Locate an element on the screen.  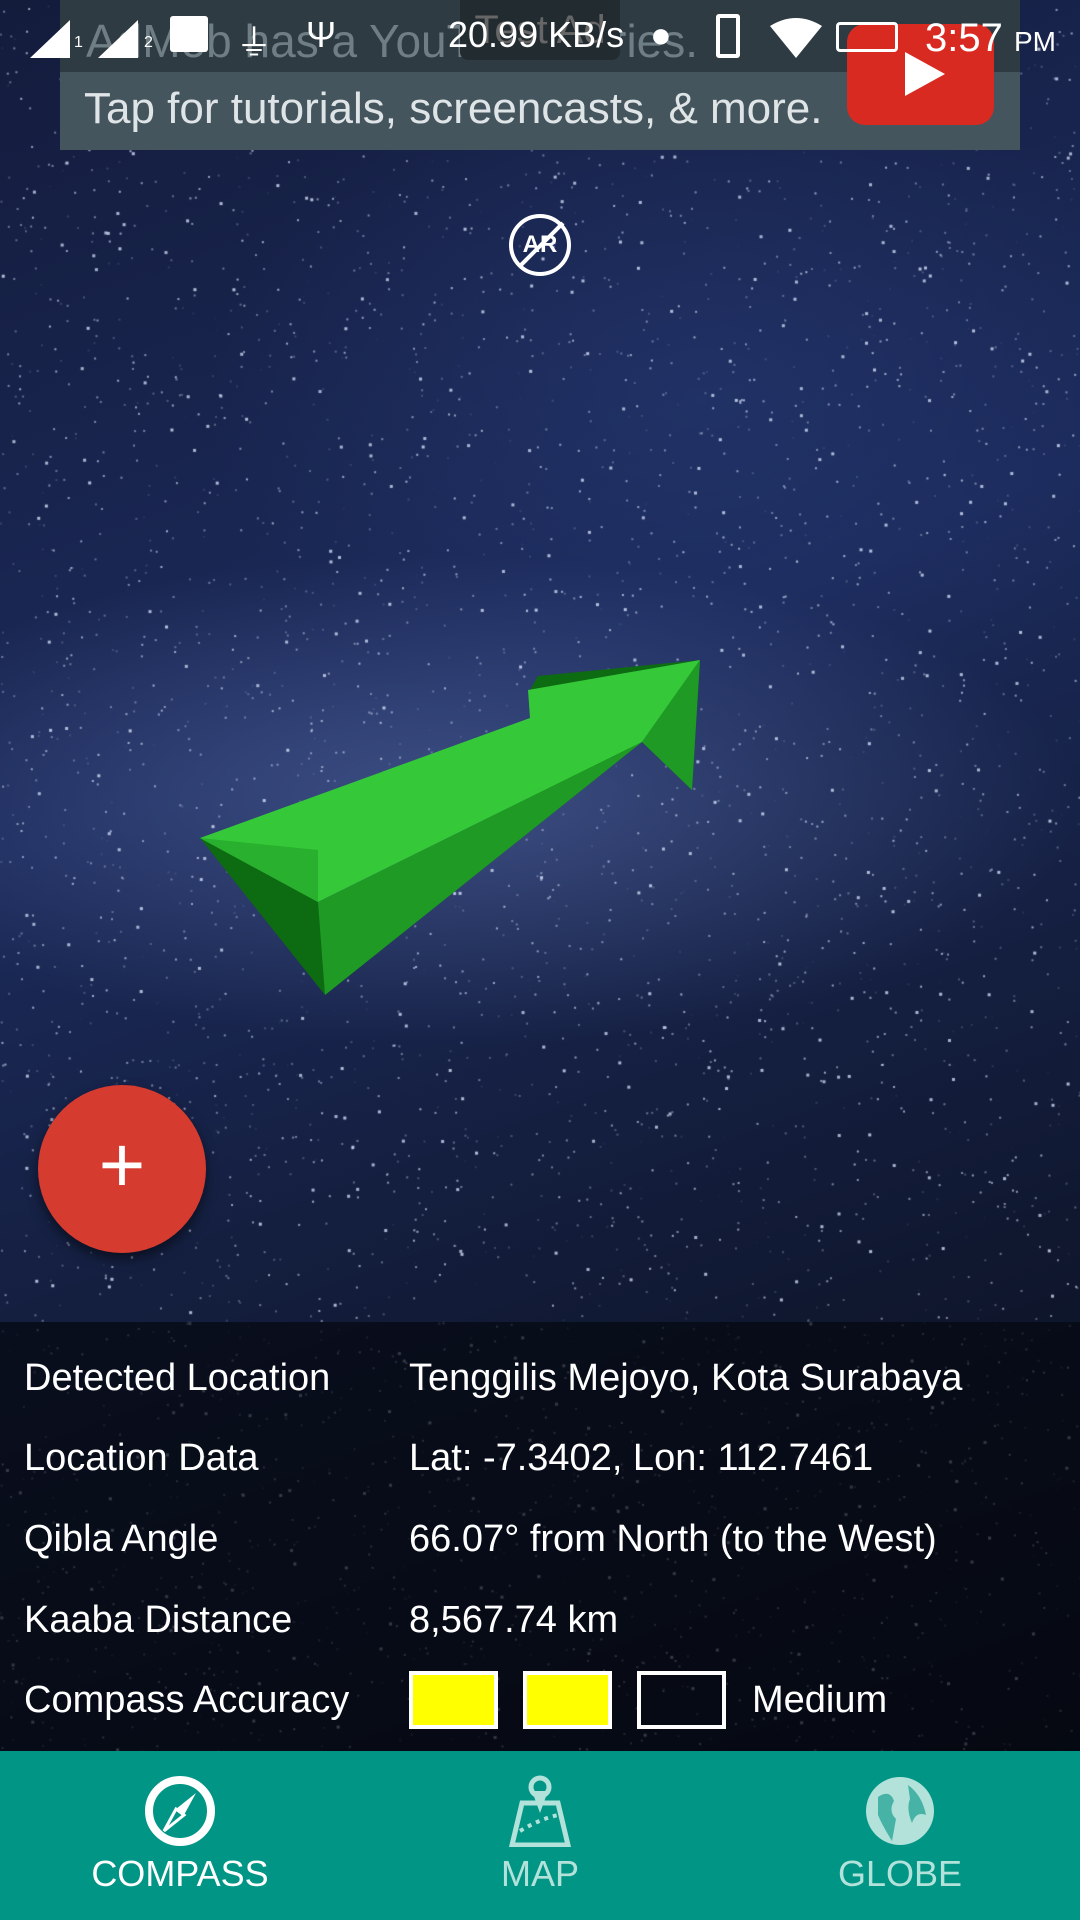
ar-toggle-button: AR is located at coordinates (540, 245).